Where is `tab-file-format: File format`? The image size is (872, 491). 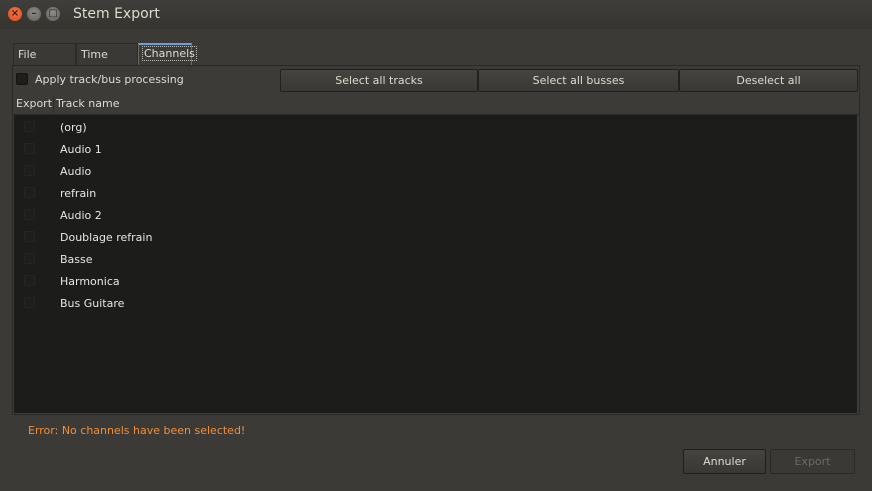
tab-file-format: File format is located at coordinates (44, 63).